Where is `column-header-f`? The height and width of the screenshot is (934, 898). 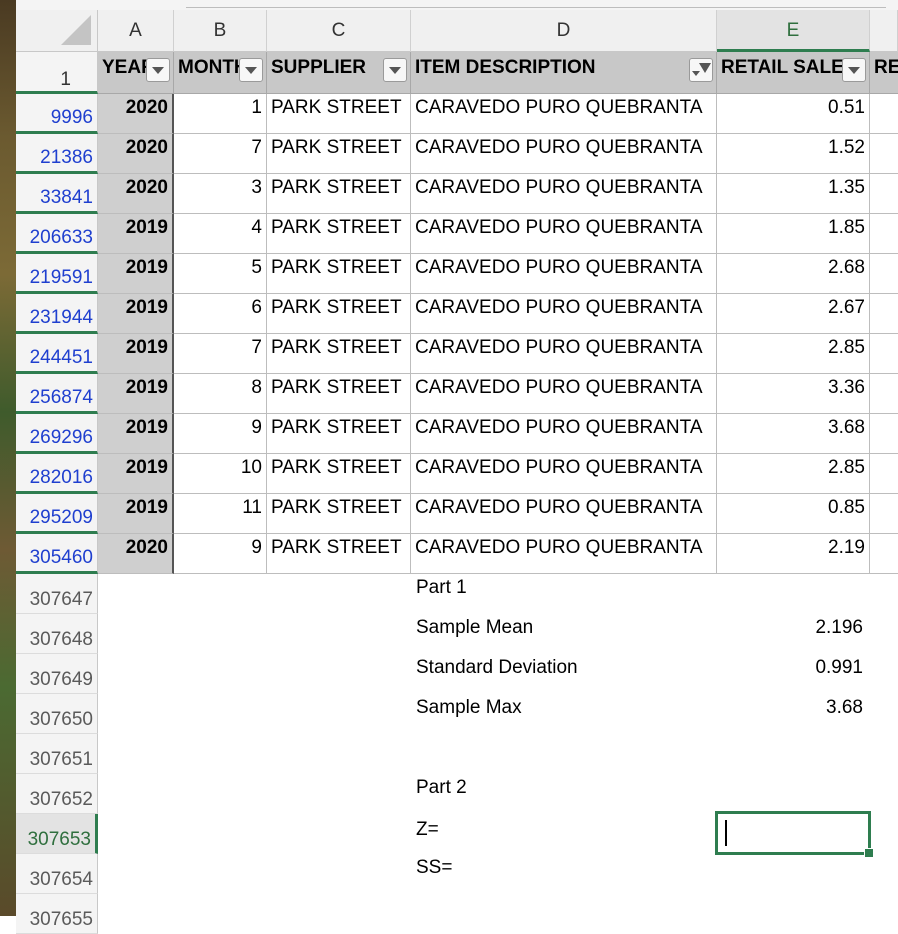
column-header-f is located at coordinates (884, 31).